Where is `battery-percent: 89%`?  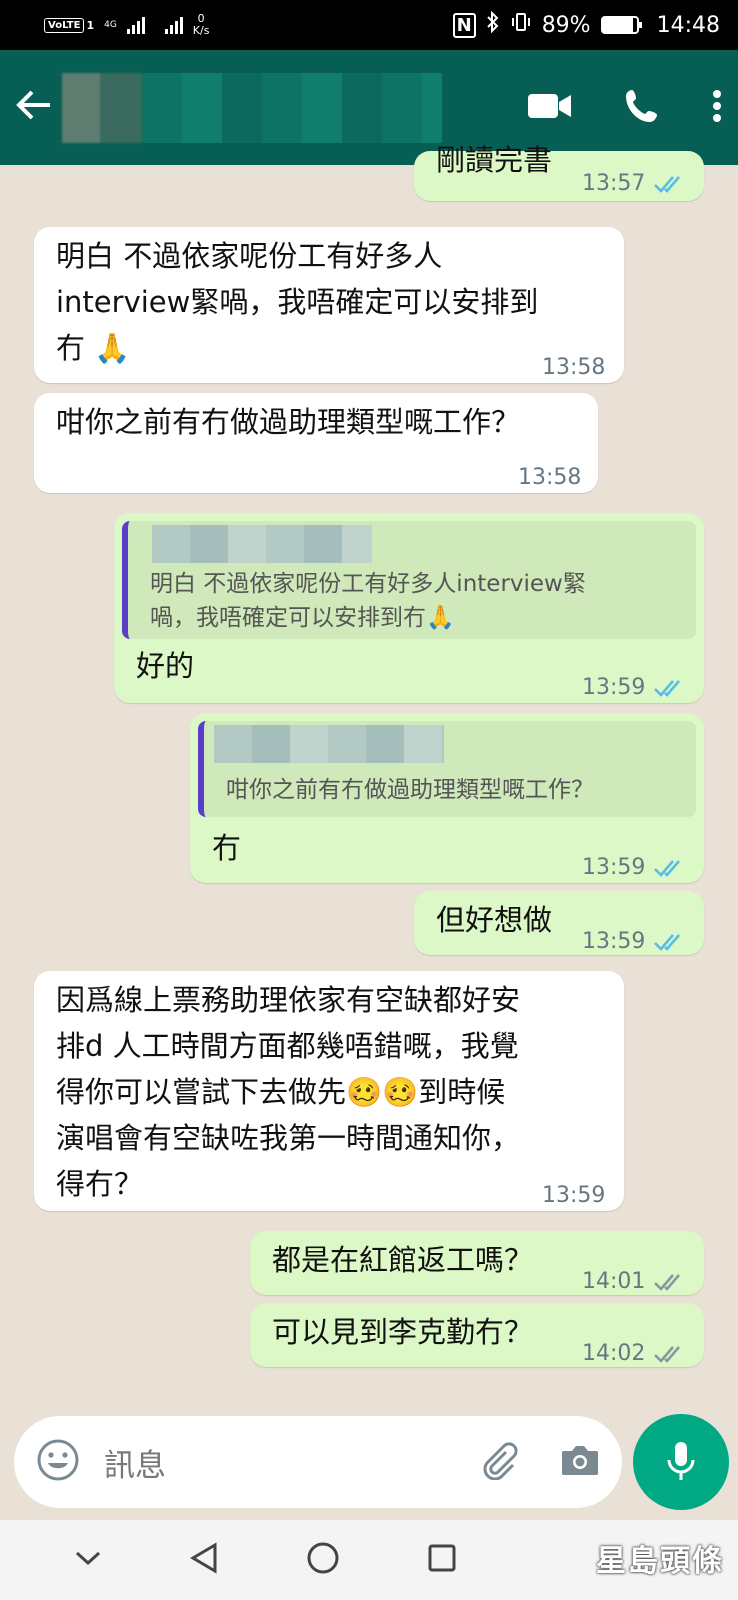 battery-percent: 89% is located at coordinates (566, 25).